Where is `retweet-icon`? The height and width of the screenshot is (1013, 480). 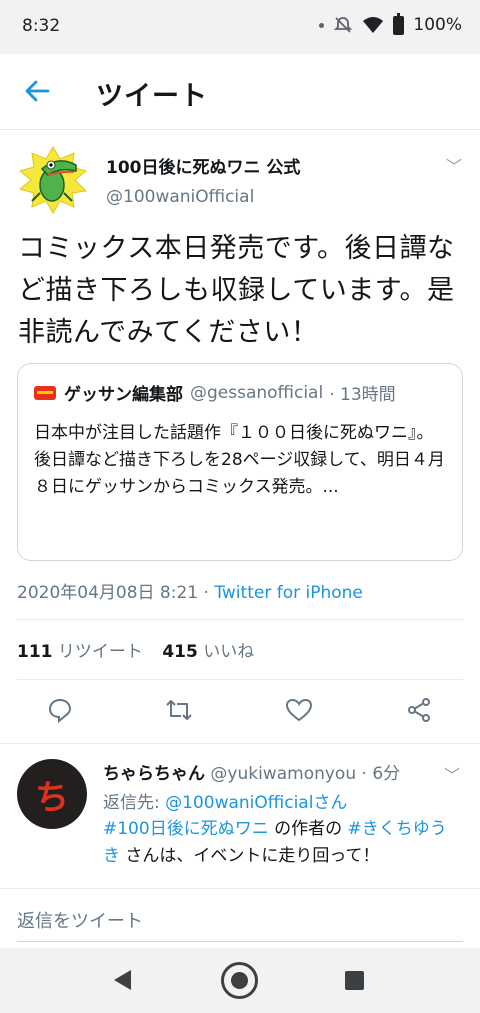
retweet-icon is located at coordinates (179, 710).